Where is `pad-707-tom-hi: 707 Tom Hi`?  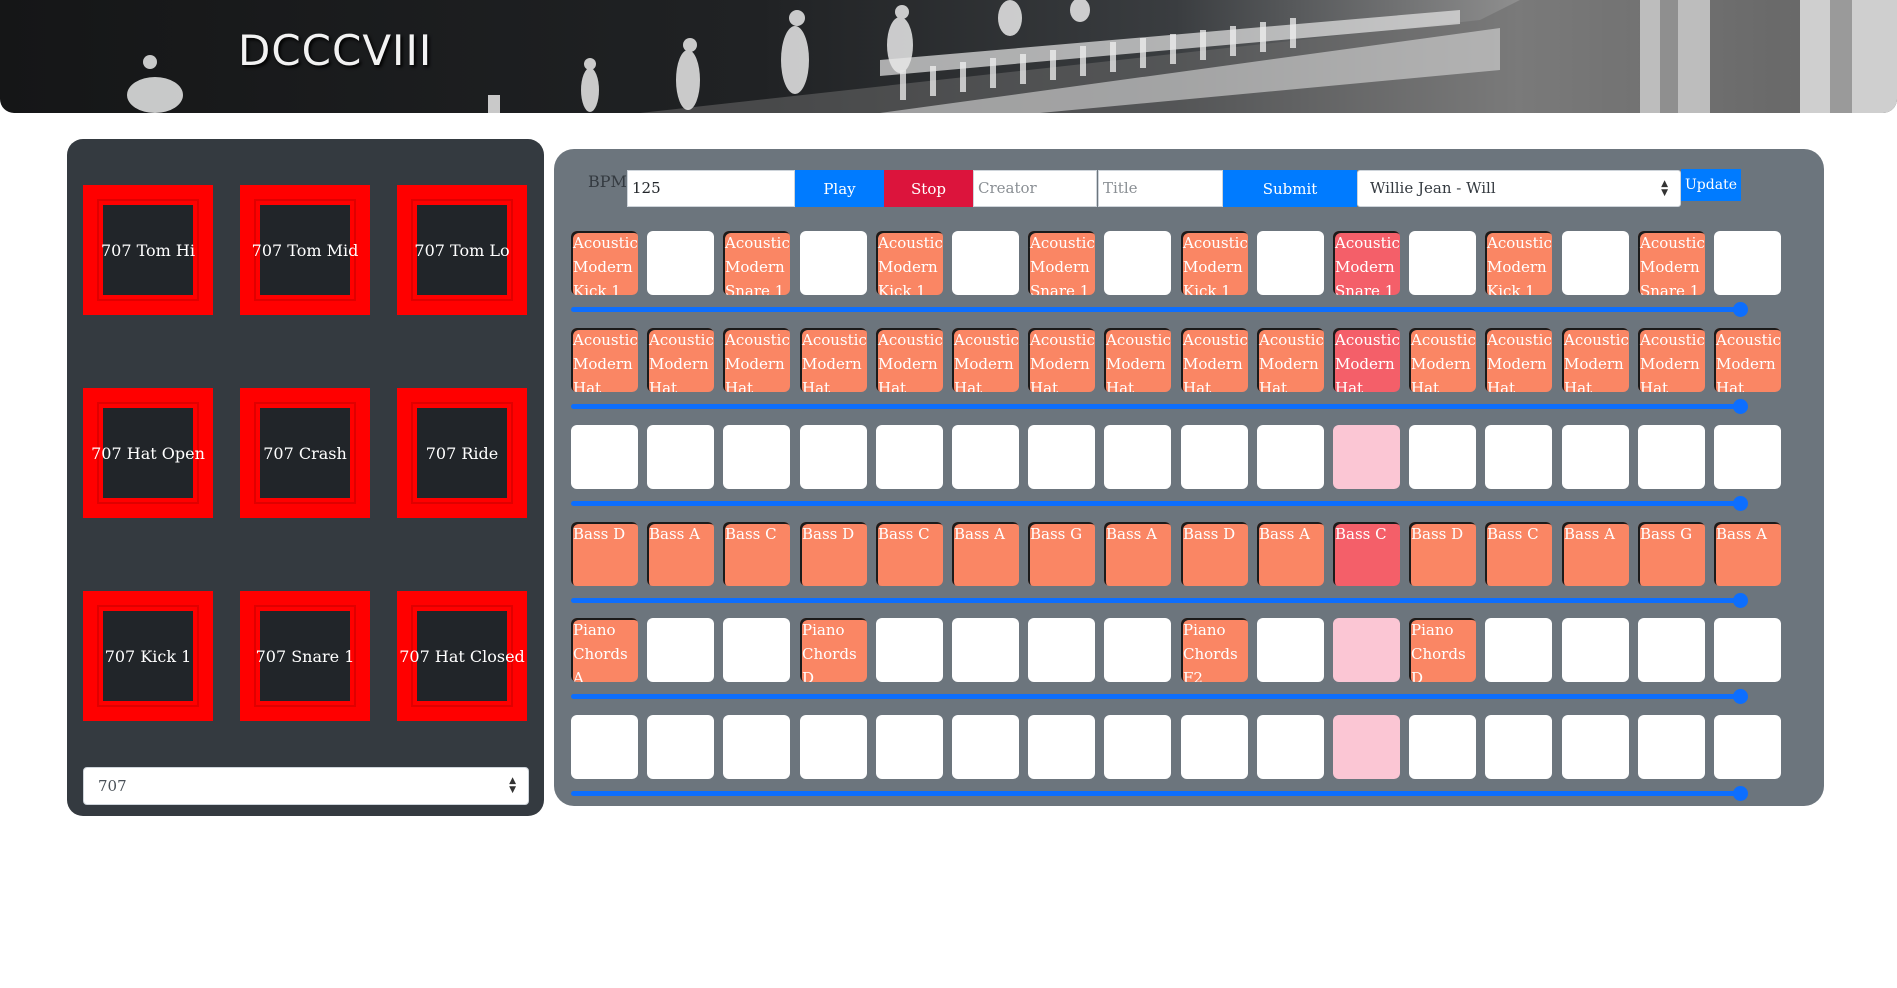
pad-707-tom-hi: 707 Tom Hi is located at coordinates (148, 250).